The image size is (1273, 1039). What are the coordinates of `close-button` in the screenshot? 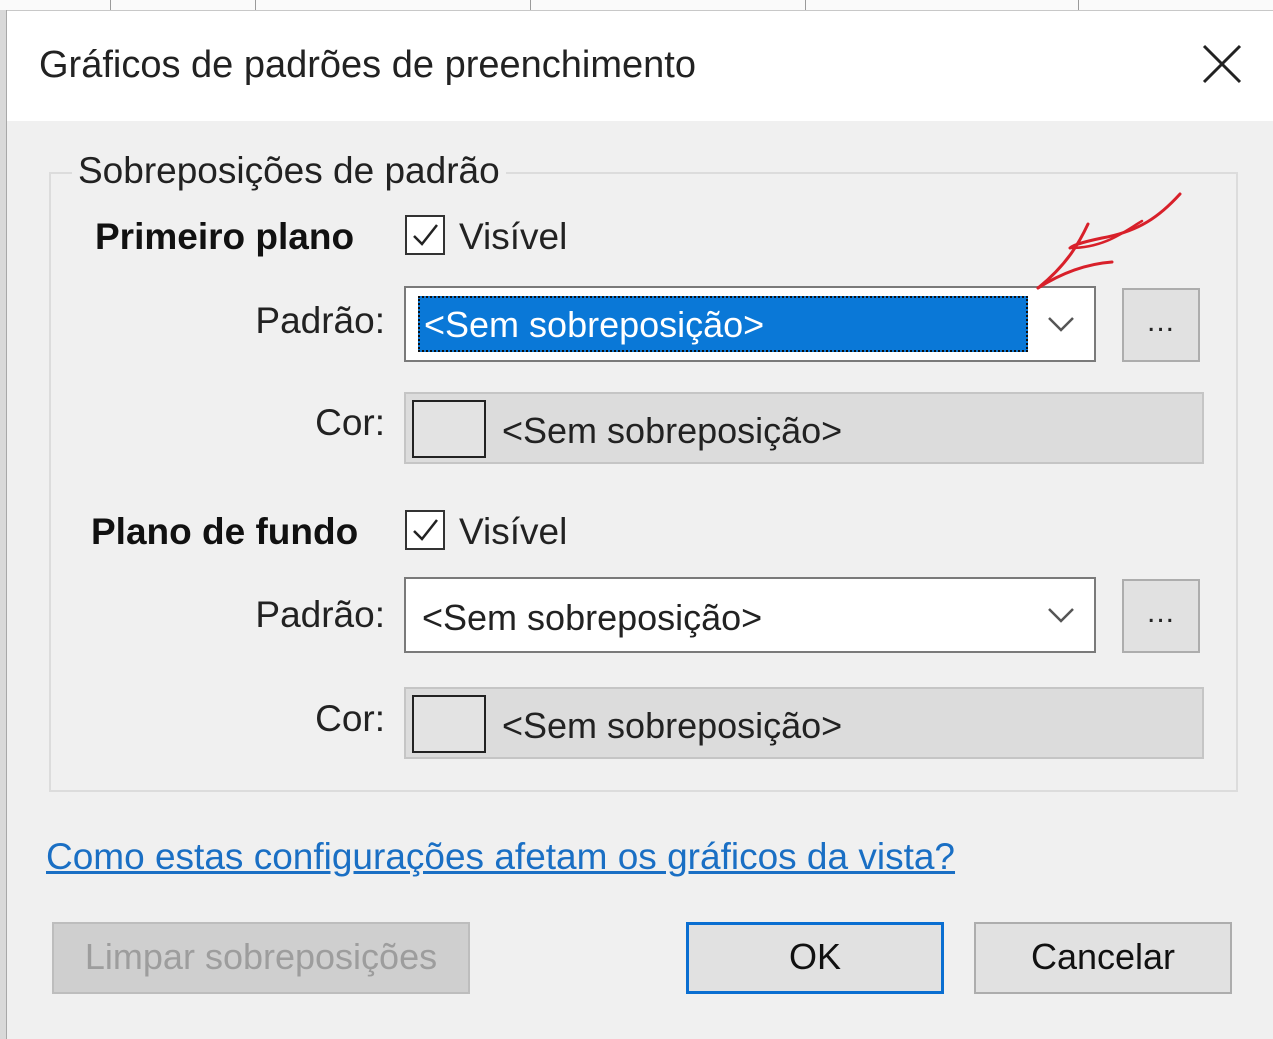 It's located at (1222, 64).